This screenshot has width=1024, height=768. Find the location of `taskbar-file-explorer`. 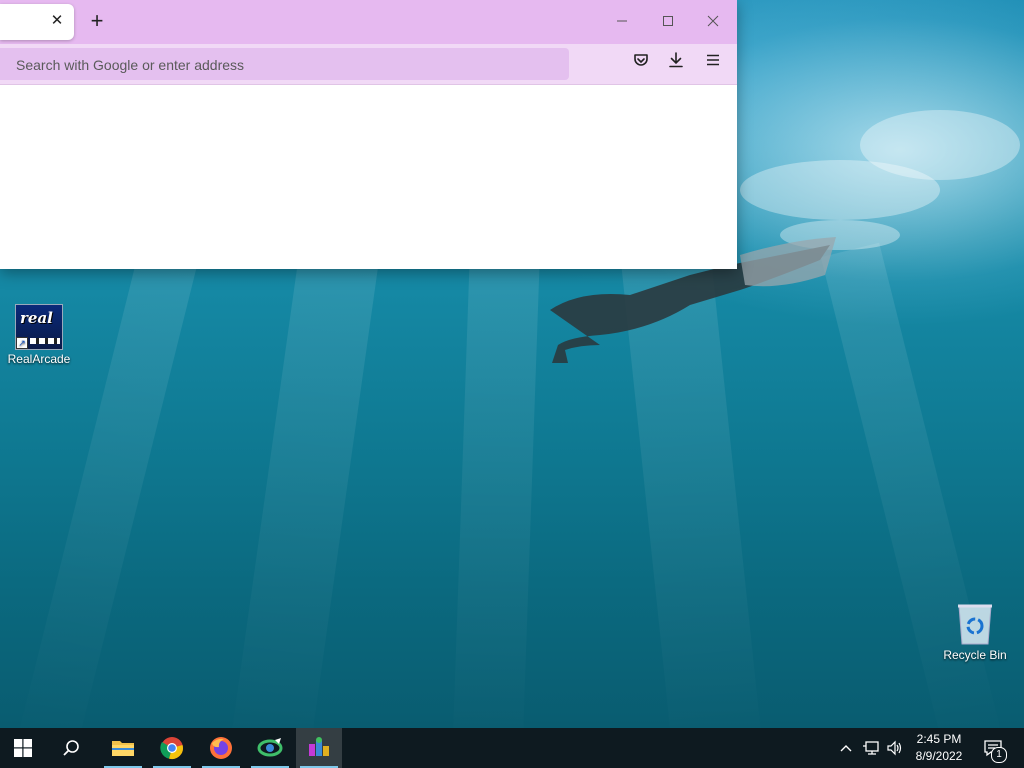

taskbar-file-explorer is located at coordinates (123, 748).